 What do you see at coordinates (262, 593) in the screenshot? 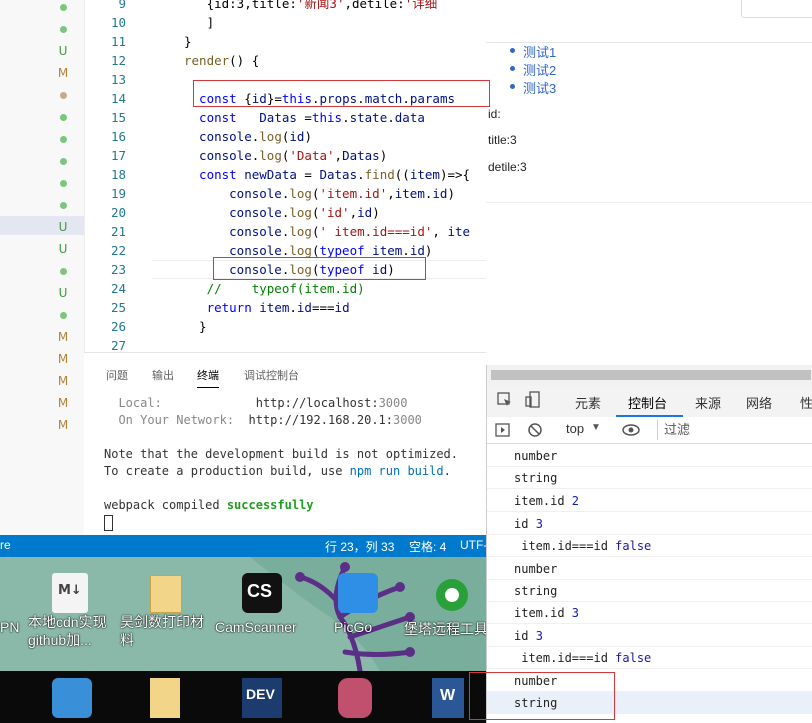
I see `camscanner-icon: CS` at bounding box center [262, 593].